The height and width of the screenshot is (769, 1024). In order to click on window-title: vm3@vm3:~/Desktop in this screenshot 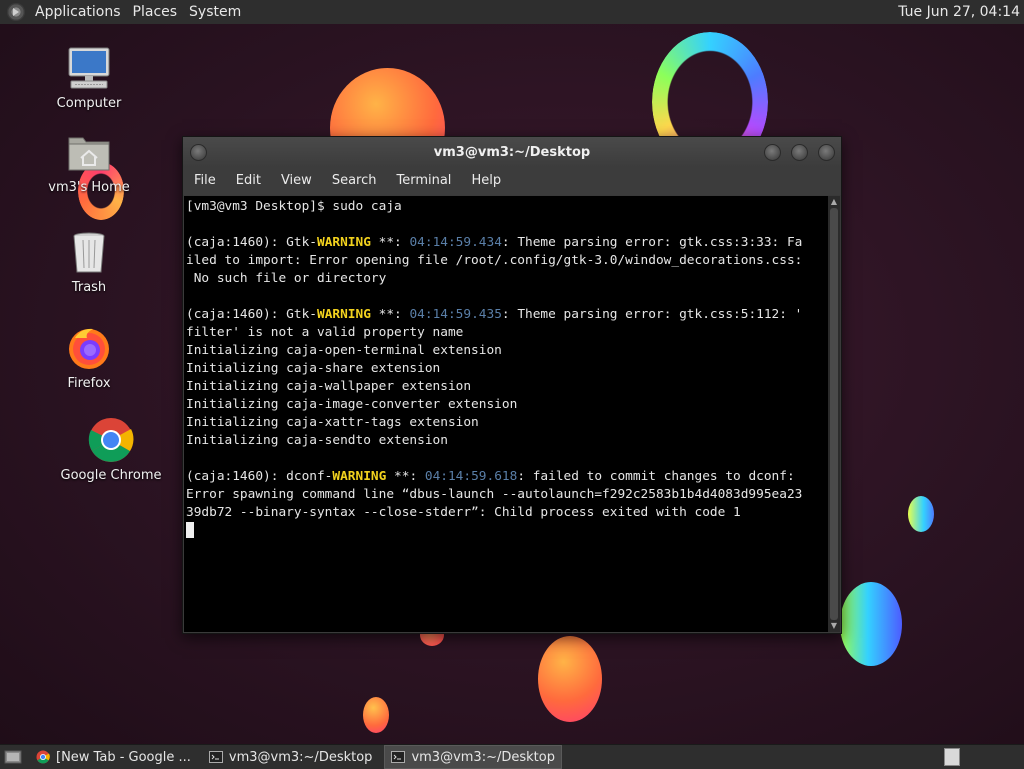, I will do `click(512, 152)`.